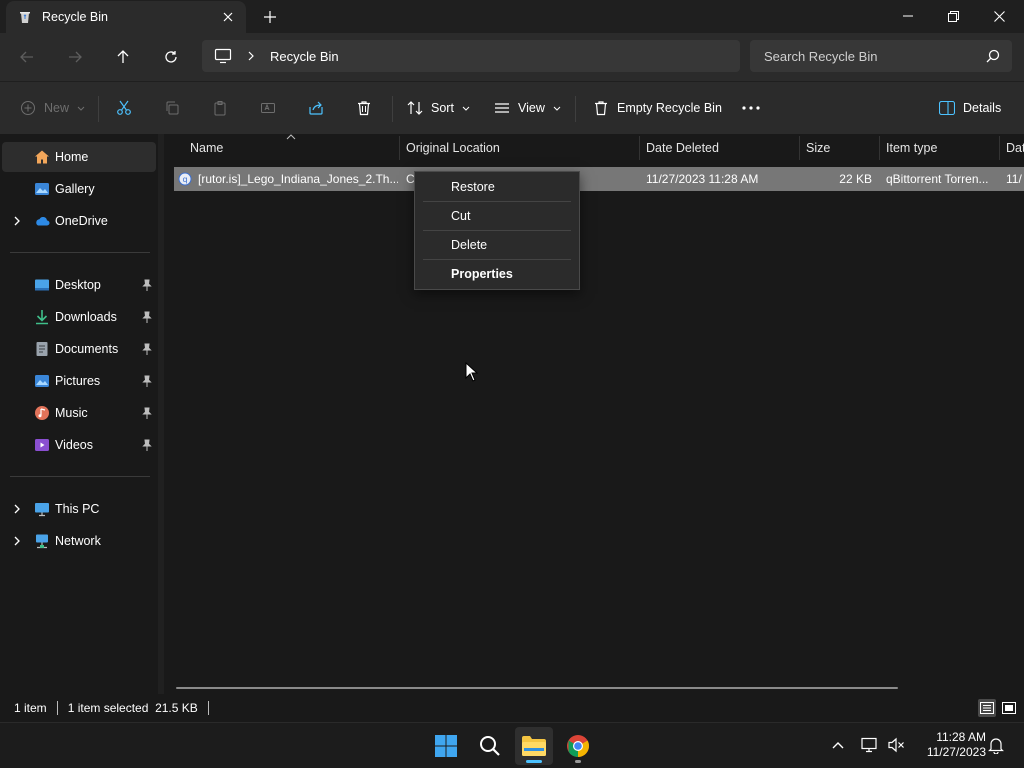 This screenshot has height=768, width=1024. Describe the element at coordinates (512, 708) in the screenshot. I see `status-bar: 1 item 1 item selected 21.5 KB` at that location.